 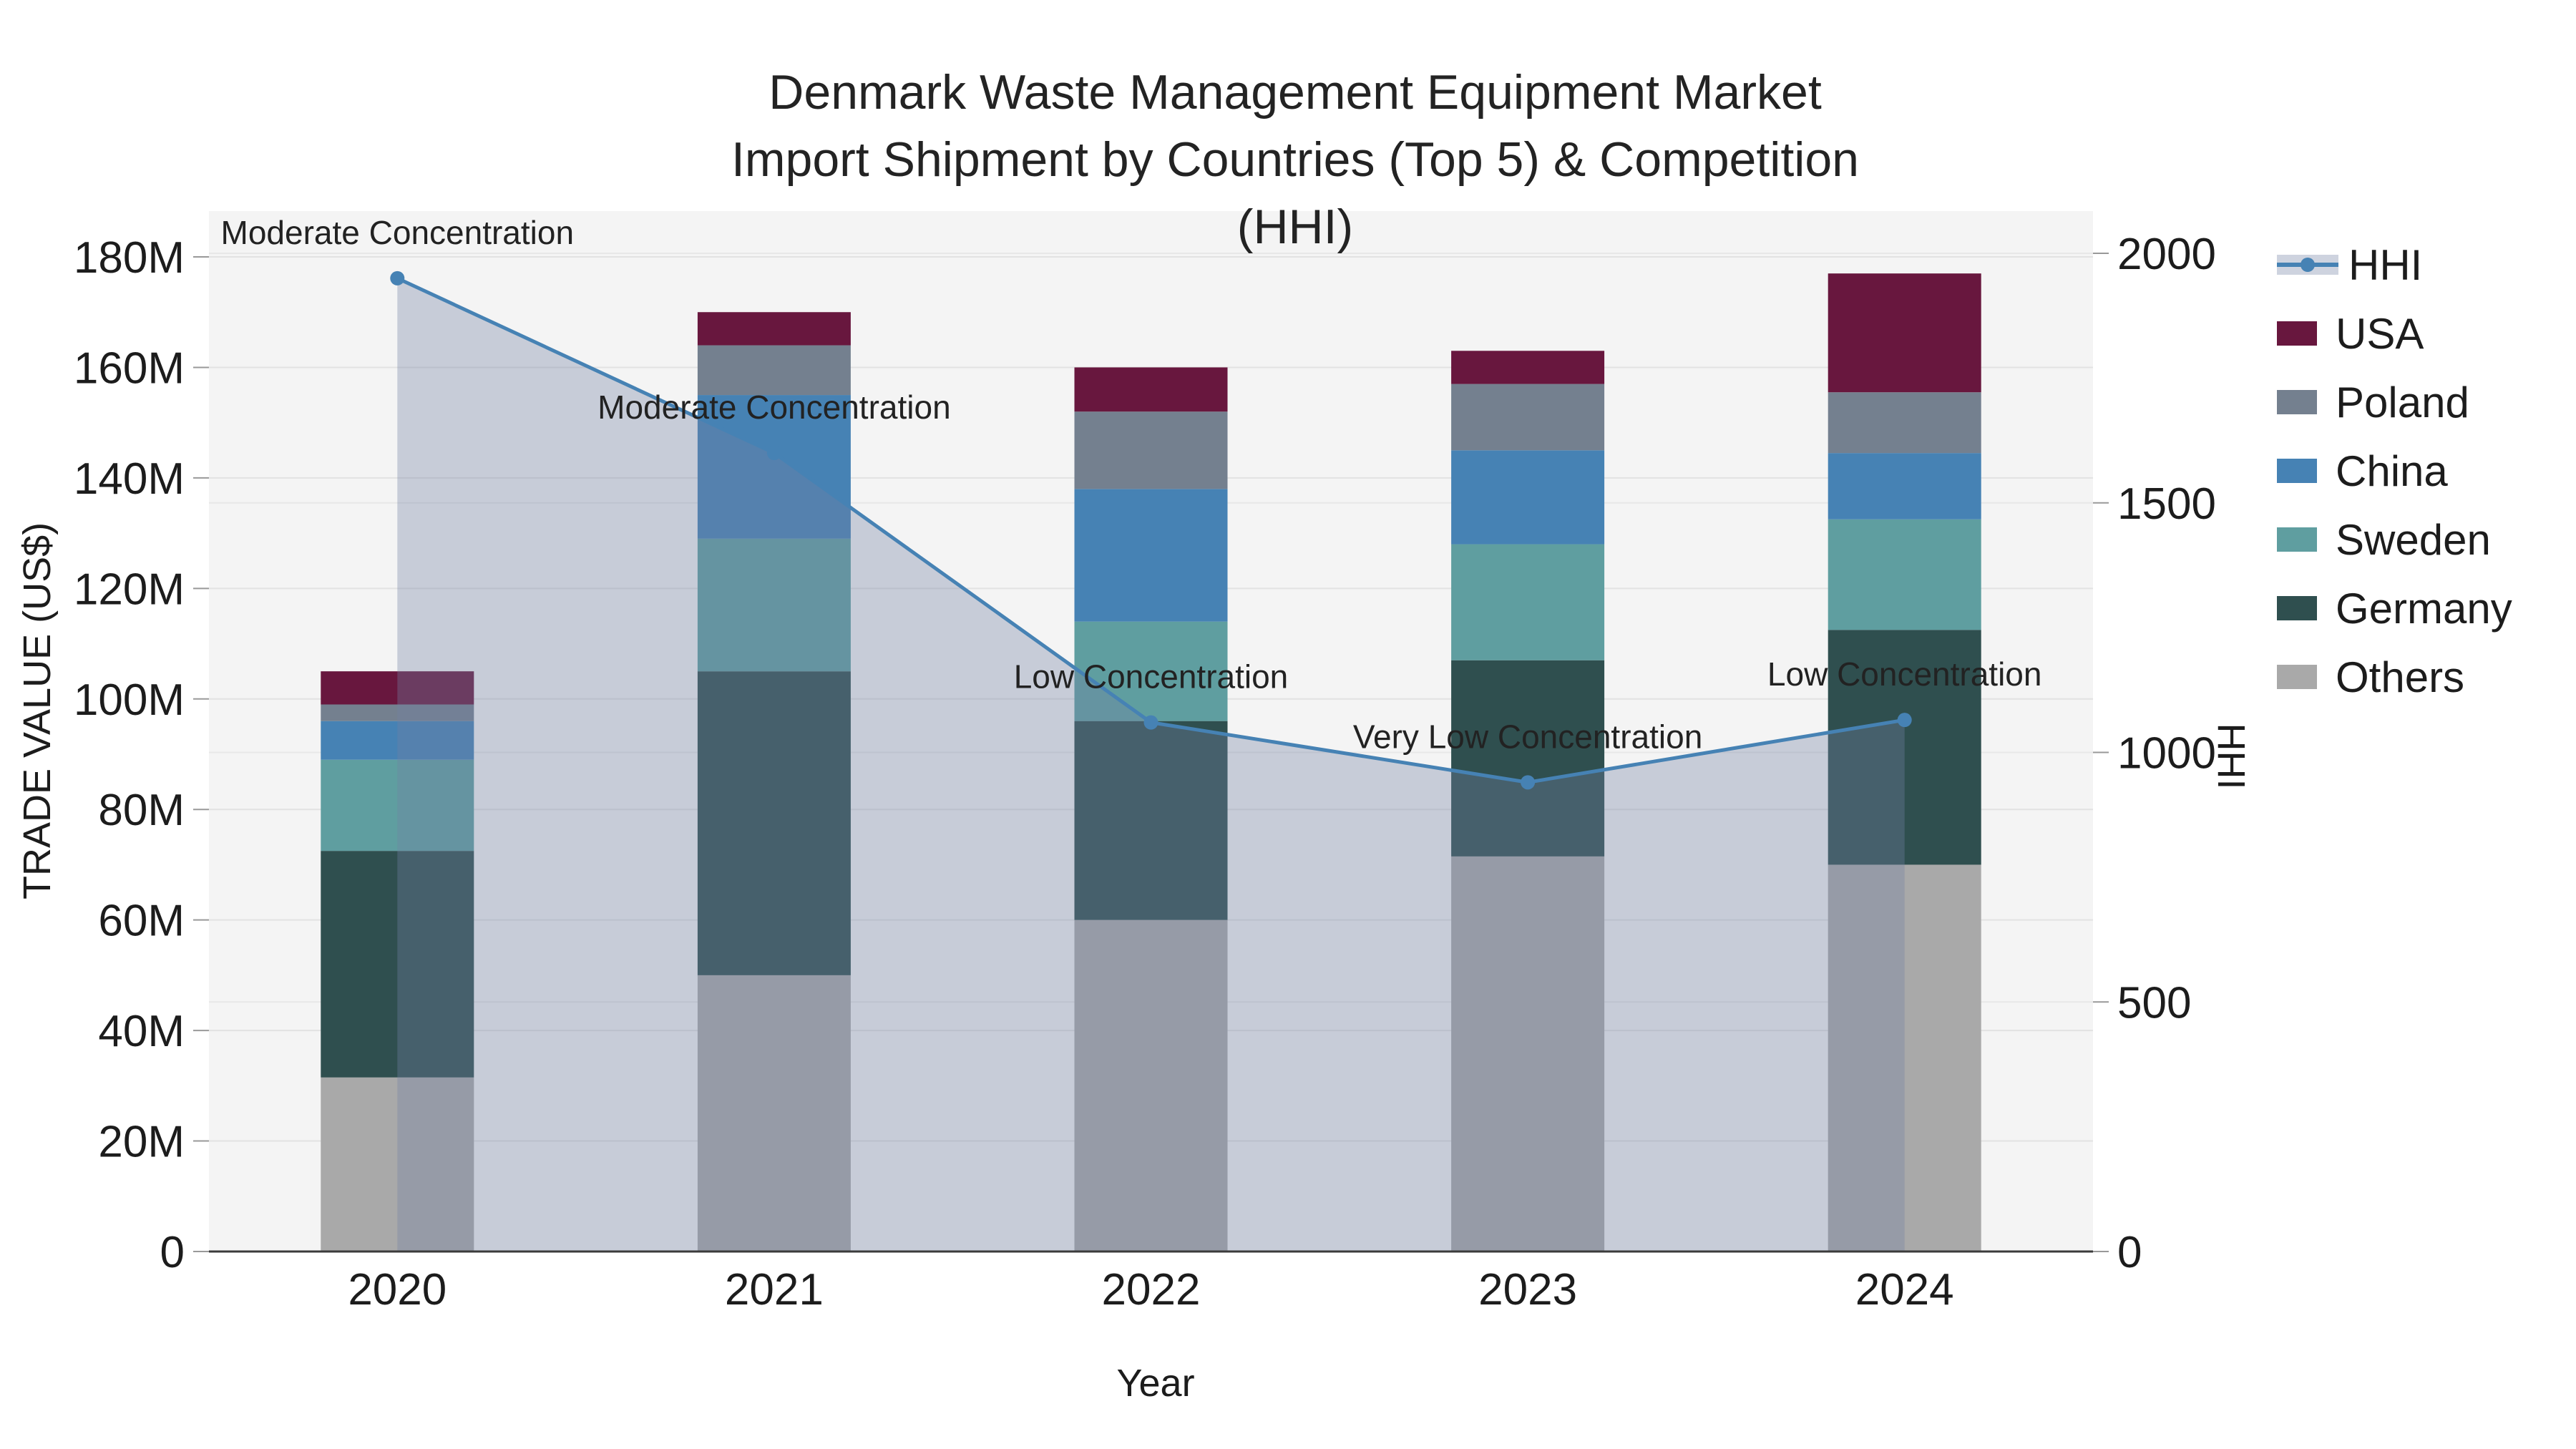 I want to click on y-right-tick-label: 2000, so click(x=2166, y=254).